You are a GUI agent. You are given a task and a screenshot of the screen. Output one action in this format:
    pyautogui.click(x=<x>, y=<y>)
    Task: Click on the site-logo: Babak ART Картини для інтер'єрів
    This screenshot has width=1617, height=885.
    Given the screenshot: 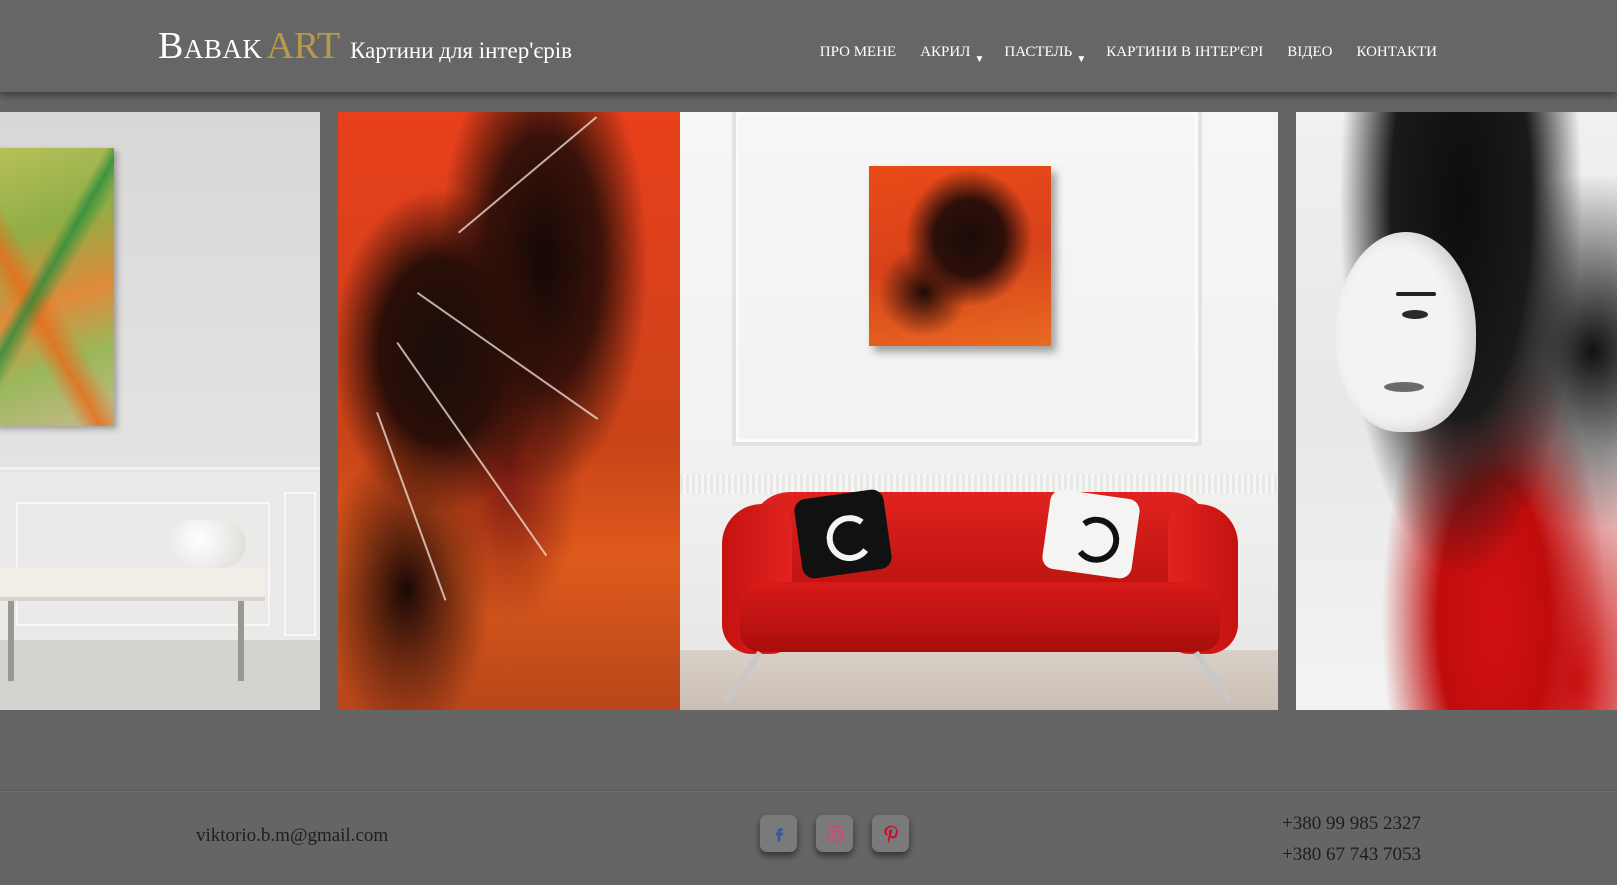 What is the action you would take?
    pyautogui.click(x=365, y=46)
    